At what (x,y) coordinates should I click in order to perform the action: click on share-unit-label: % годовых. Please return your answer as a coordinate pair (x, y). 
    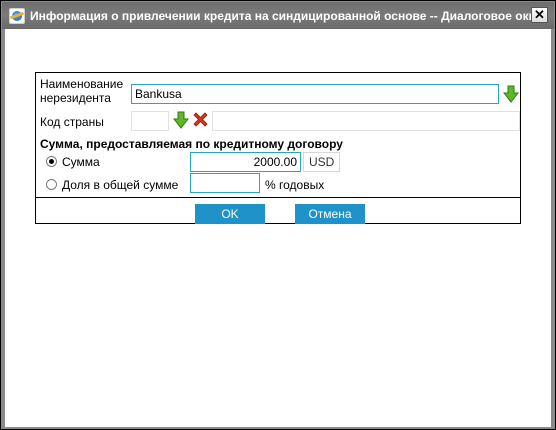
    Looking at the image, I should click on (295, 185).